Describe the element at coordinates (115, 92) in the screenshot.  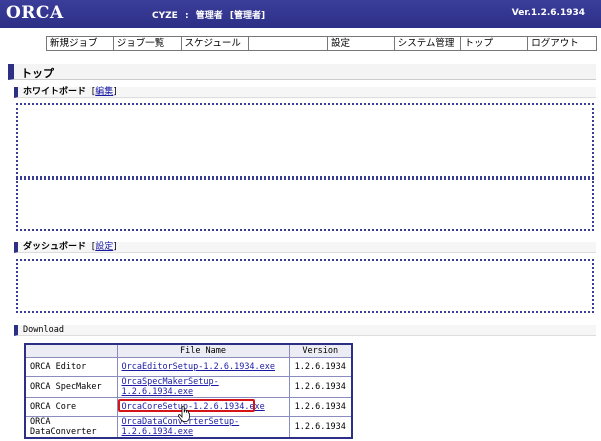
I see `whiteboard-bracket-close: ]` at that location.